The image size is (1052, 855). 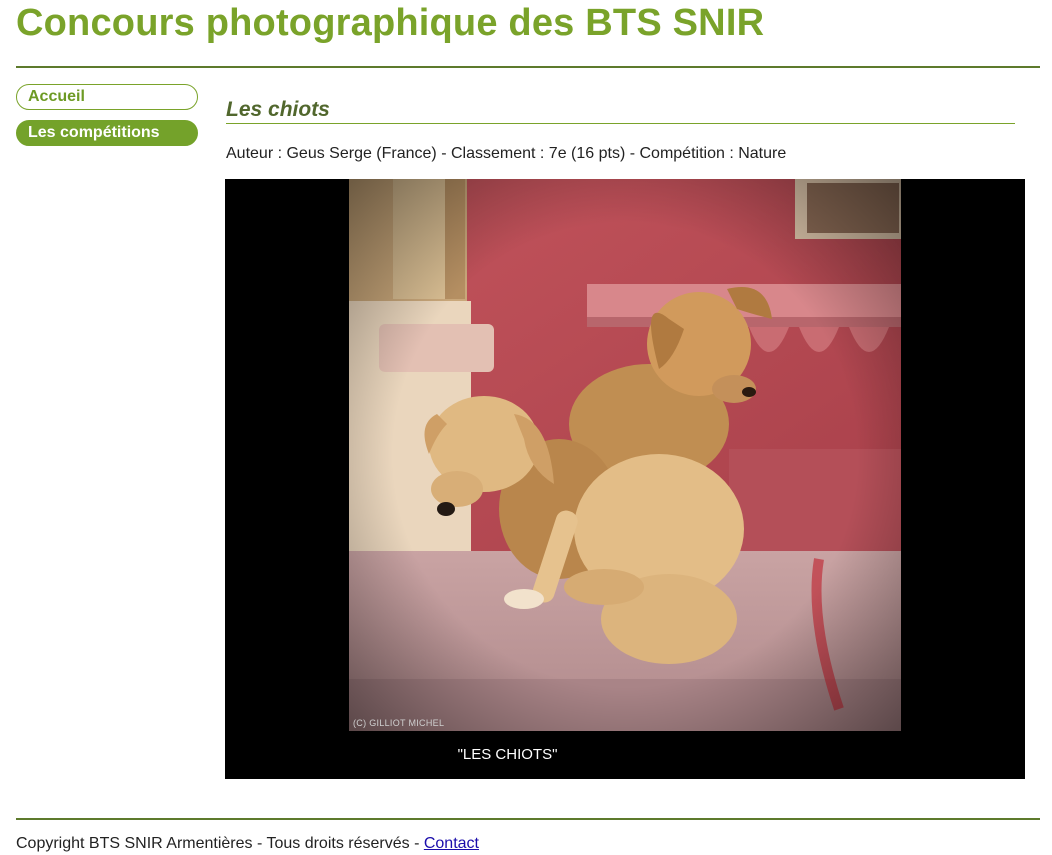 I want to click on nav-item-accueil: Accueil, so click(x=107, y=97).